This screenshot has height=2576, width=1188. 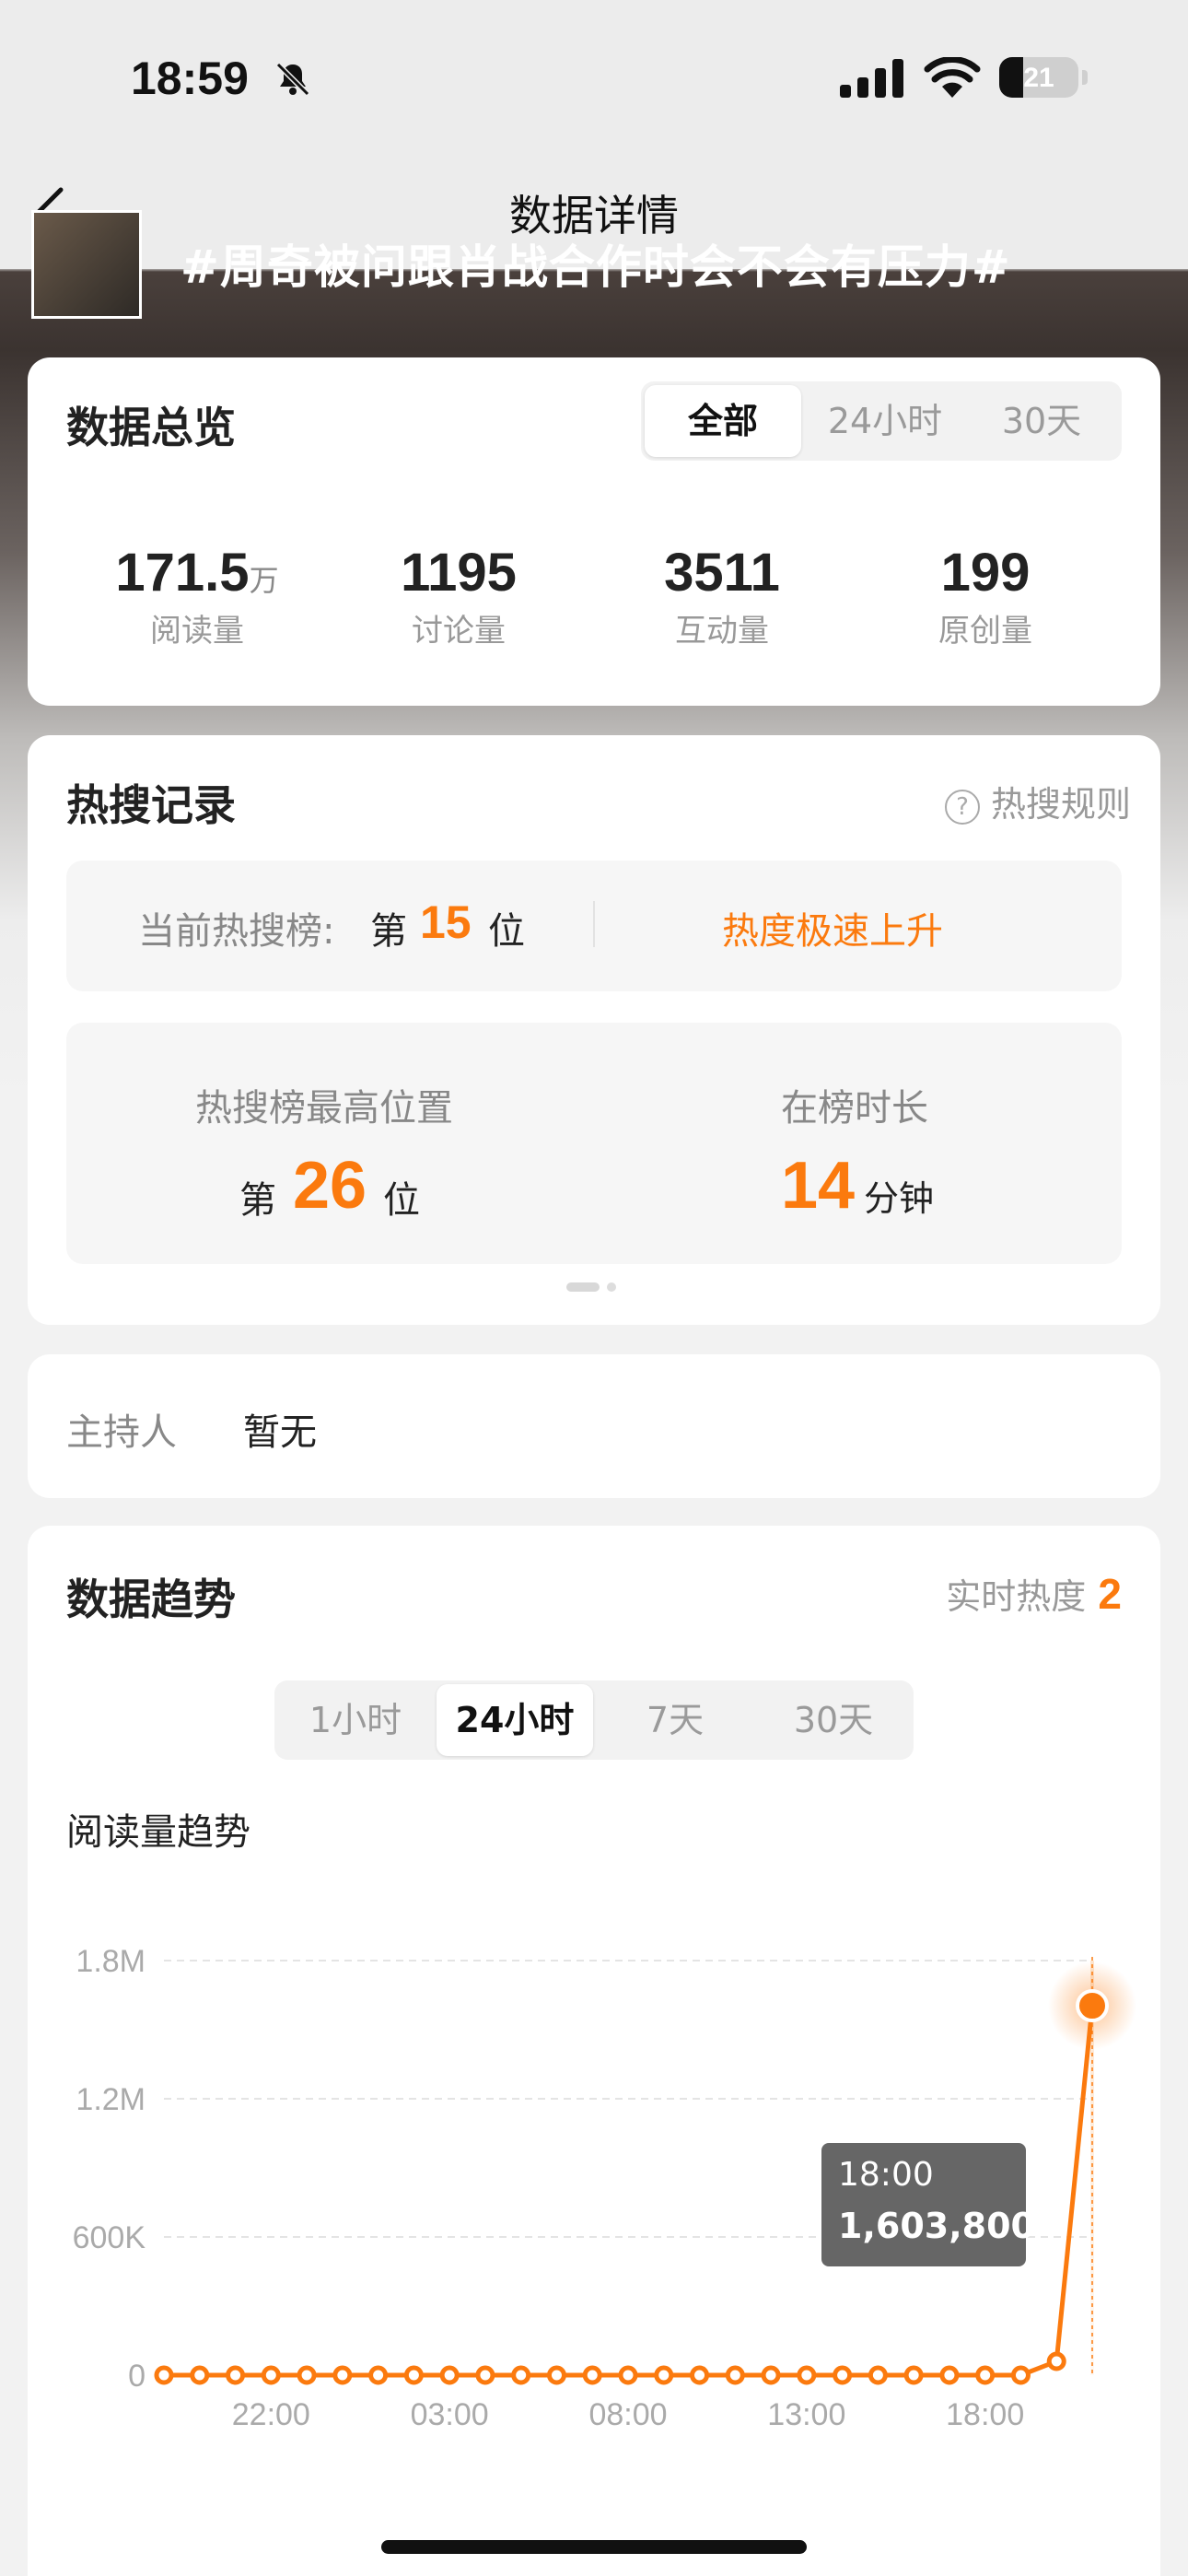 What do you see at coordinates (507, 931) in the screenshot?
I see `current-rank-suffix: 位` at bounding box center [507, 931].